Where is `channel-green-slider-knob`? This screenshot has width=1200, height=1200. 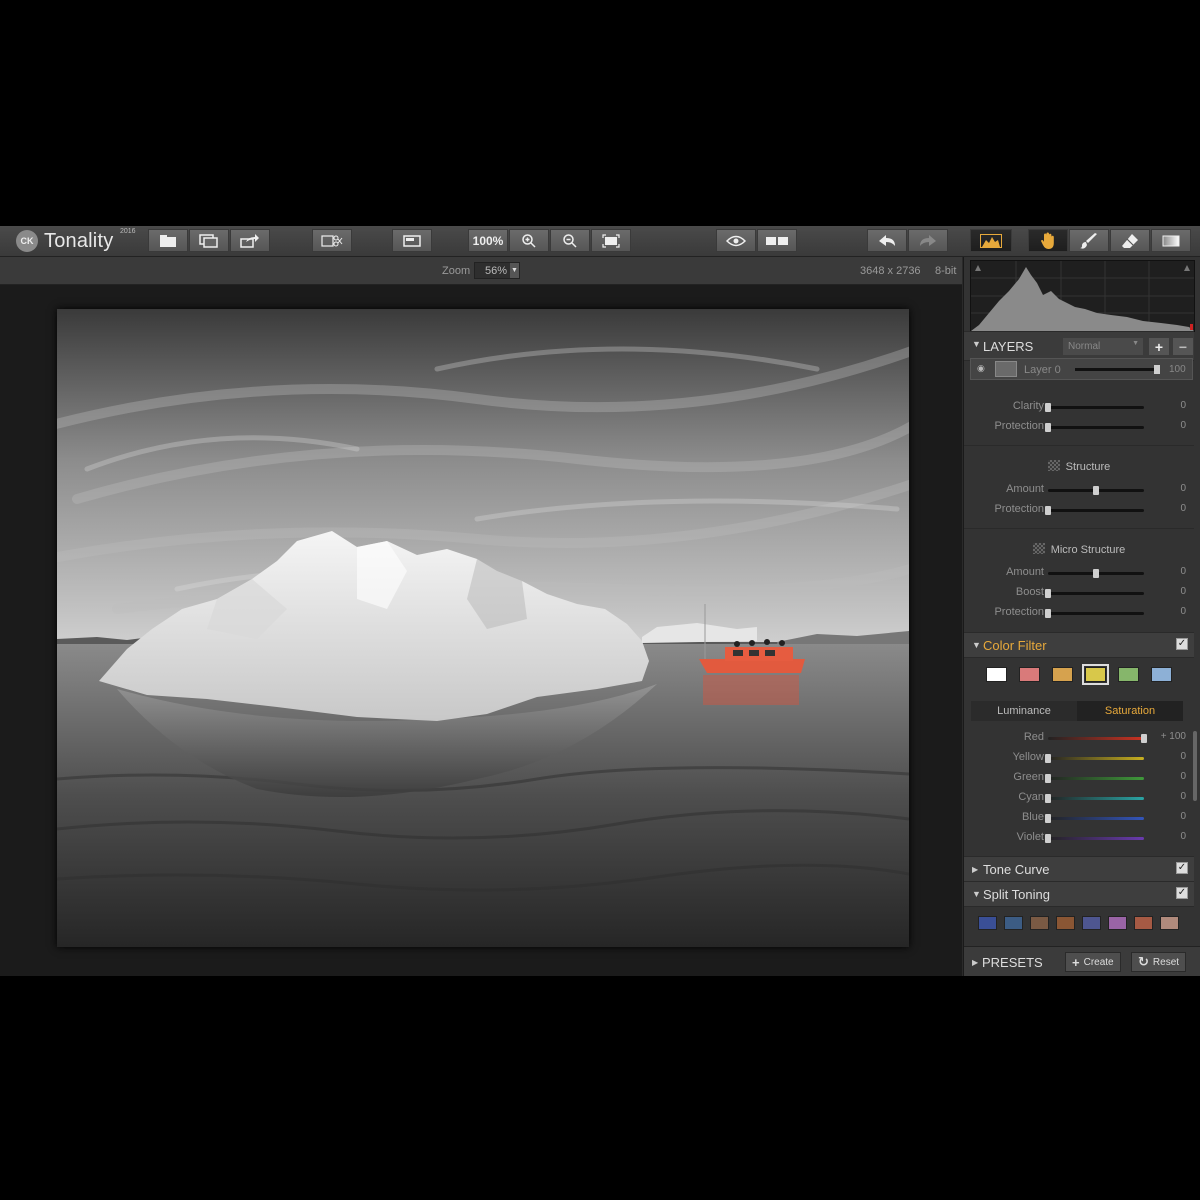 channel-green-slider-knob is located at coordinates (1048, 778).